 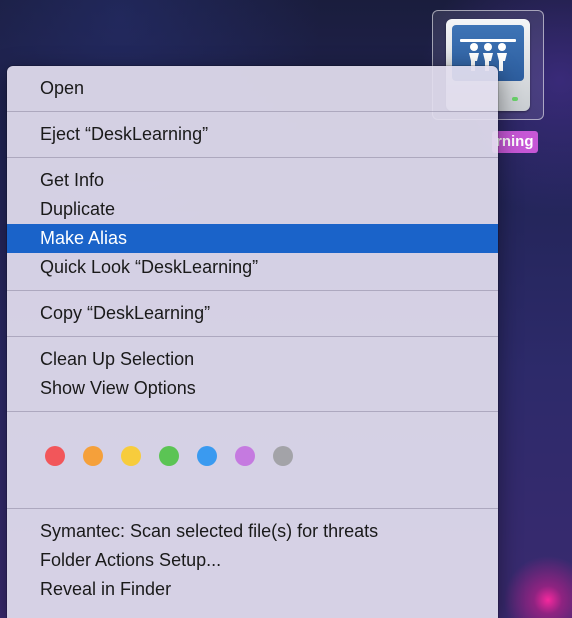 What do you see at coordinates (252, 209) in the screenshot?
I see `menu-item-duplicate: Duplicate` at bounding box center [252, 209].